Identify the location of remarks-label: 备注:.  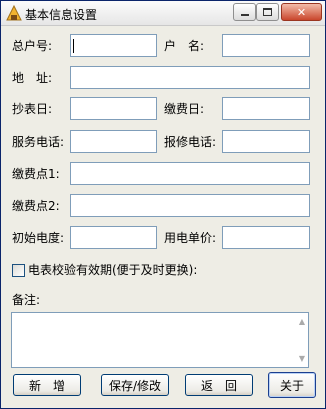
(26, 300).